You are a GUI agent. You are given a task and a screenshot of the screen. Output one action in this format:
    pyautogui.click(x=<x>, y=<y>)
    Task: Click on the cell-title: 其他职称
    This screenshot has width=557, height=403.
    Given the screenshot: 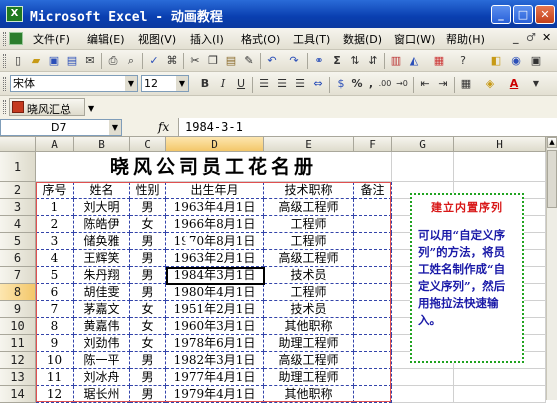 What is the action you would take?
    pyautogui.click(x=309, y=326)
    